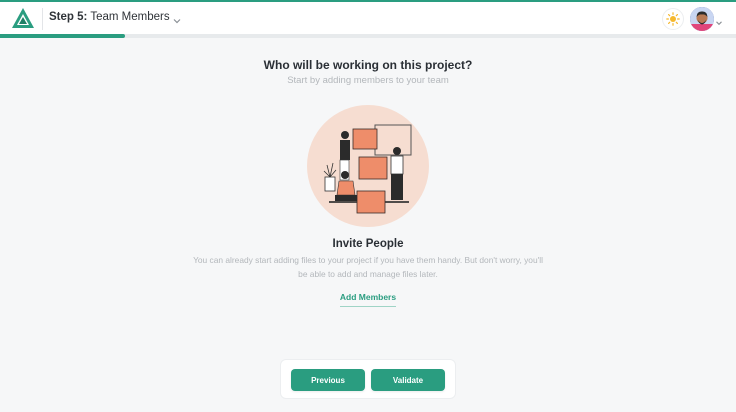 The width and height of the screenshot is (736, 412). What do you see at coordinates (368, 17) in the screenshot?
I see `top-bar: Step 5: Team Members` at bounding box center [368, 17].